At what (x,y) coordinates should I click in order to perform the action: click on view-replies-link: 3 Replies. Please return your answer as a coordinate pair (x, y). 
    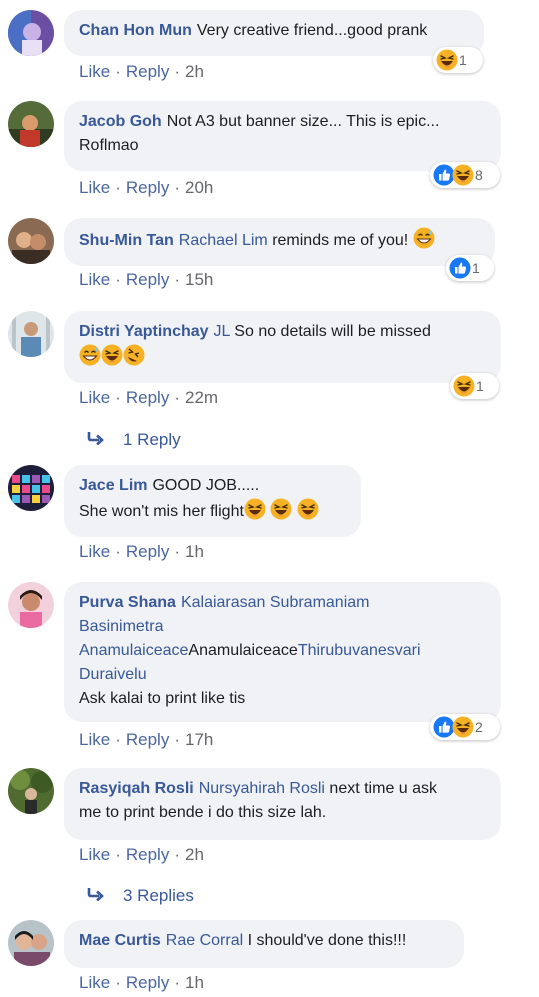
    Looking at the image, I should click on (140, 896).